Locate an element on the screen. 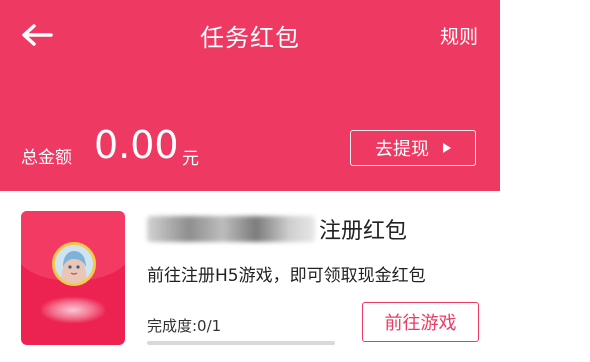 The image size is (590, 362). game-avatar-icon is located at coordinates (74, 264).